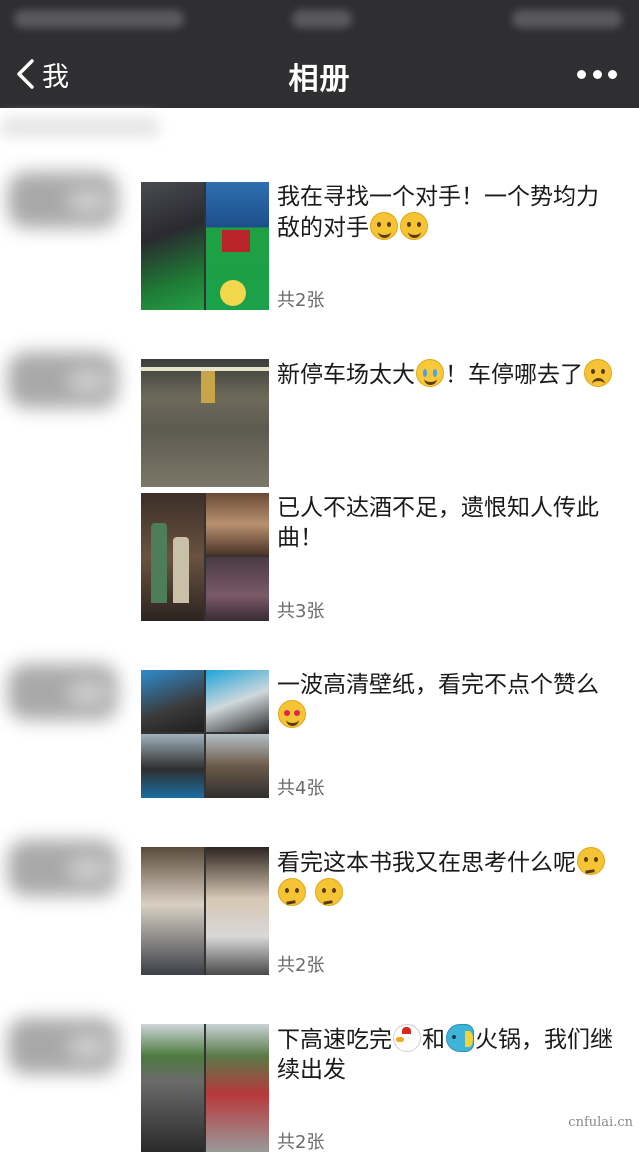 Image resolution: width=639 pixels, height=1154 pixels. What do you see at coordinates (447, 700) in the screenshot?
I see `post-caption: 一波高清壁纸，看完不点个赞么` at bounding box center [447, 700].